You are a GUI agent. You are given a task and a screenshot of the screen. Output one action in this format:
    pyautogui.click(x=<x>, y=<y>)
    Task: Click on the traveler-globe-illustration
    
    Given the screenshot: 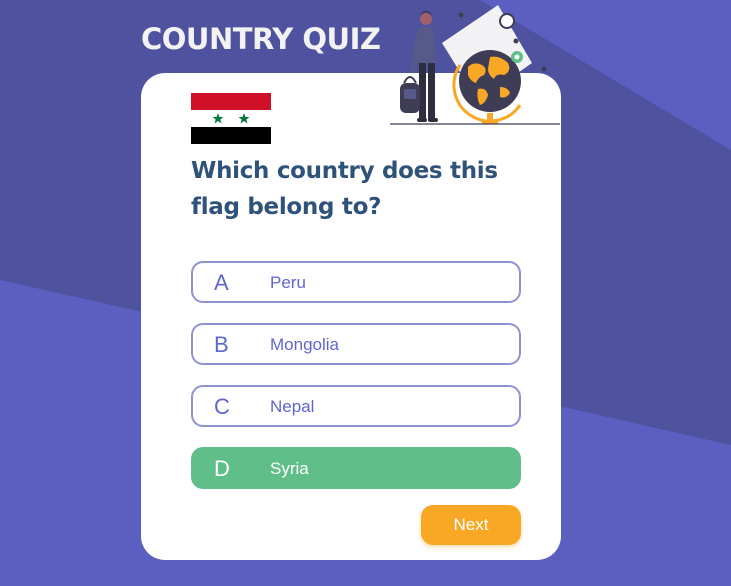 What is the action you would take?
    pyautogui.click(x=475, y=65)
    